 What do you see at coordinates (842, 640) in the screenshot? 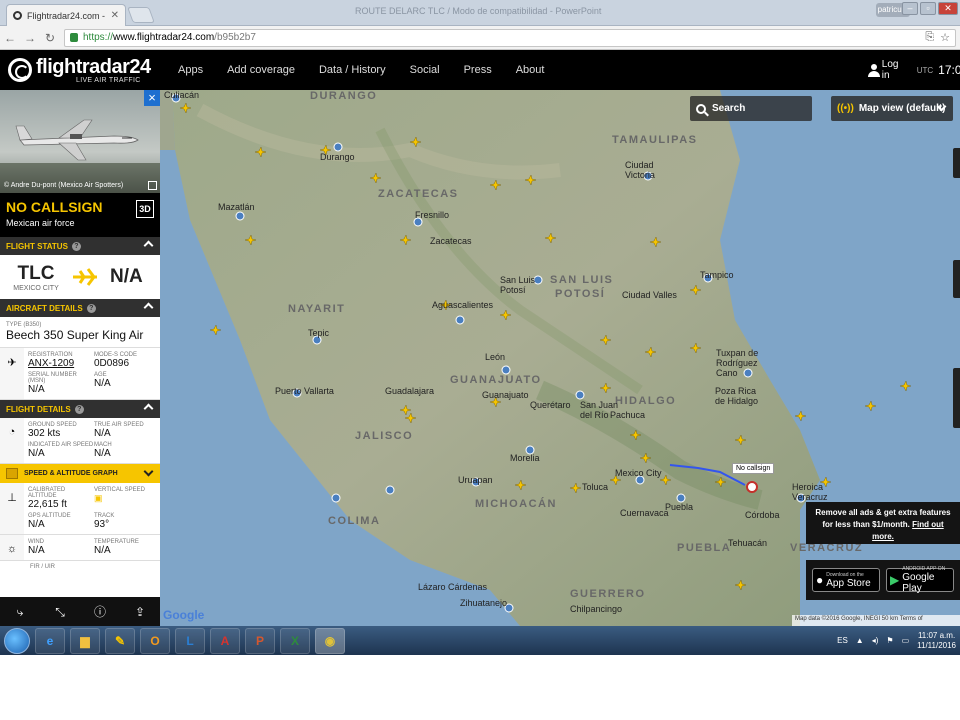
I see `language-indicator: ES` at bounding box center [842, 640].